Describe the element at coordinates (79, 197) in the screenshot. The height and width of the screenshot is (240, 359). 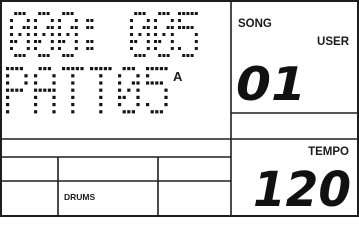
I see `track-label-drums: DRUMS` at that location.